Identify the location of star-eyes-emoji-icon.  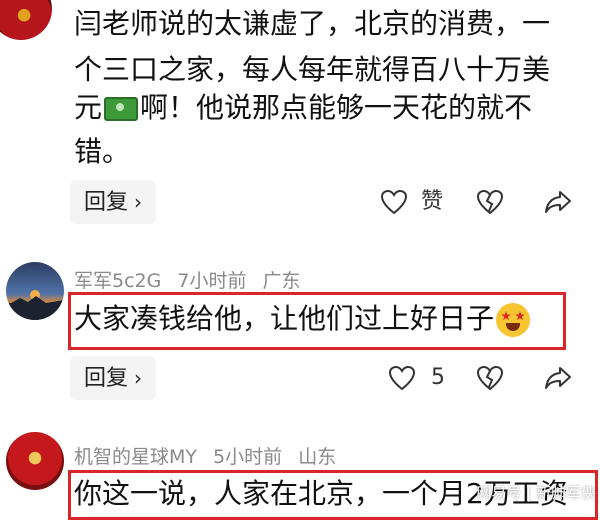
(513, 320).